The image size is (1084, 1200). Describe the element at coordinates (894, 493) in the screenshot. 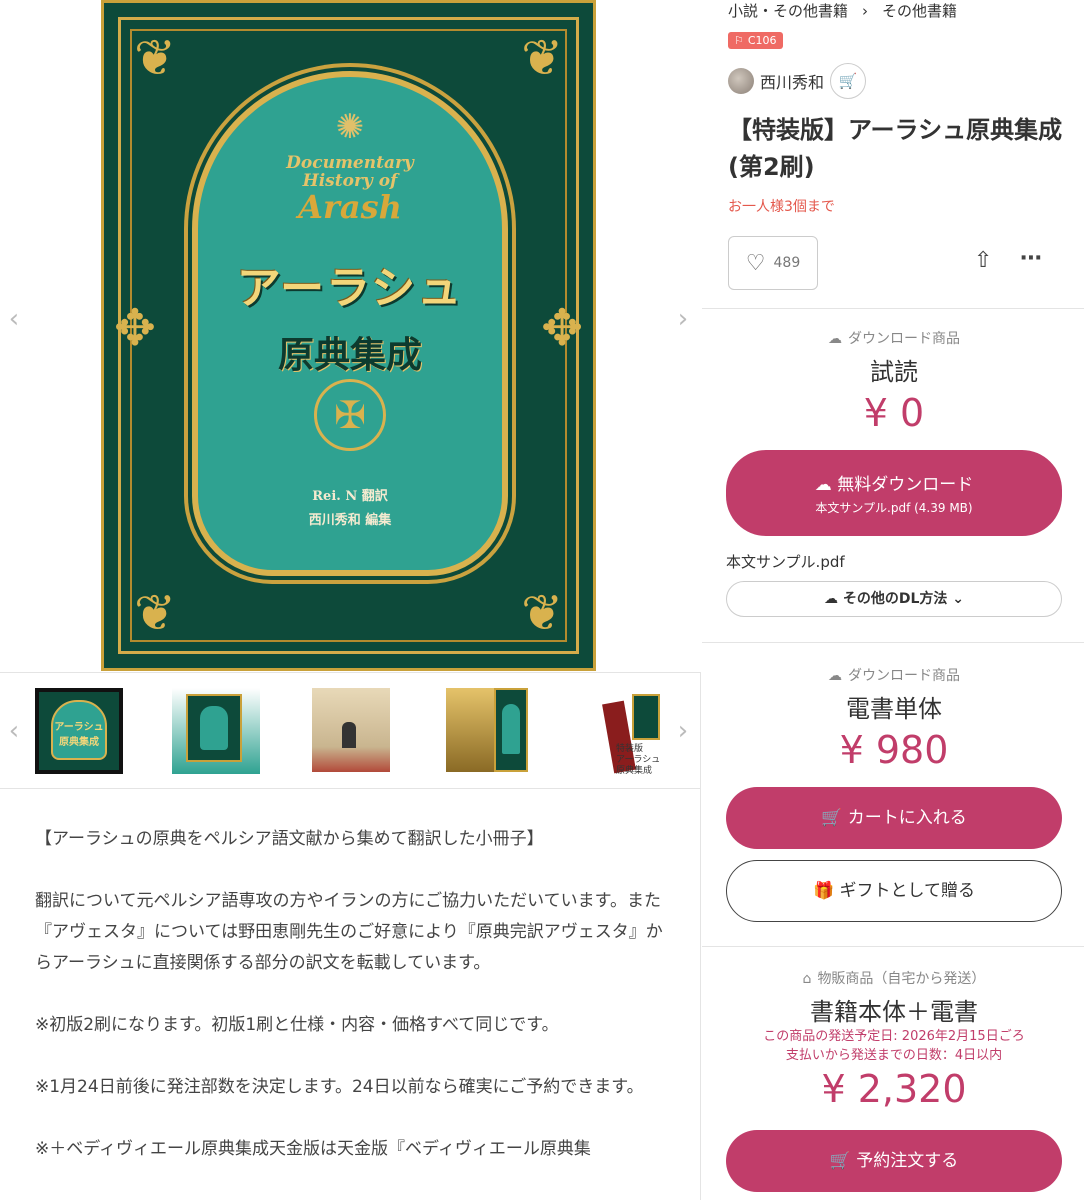

I see `free-download-button: ☁ 無料ダウンロード 本文サンプル.pdf (4.39 MB)` at that location.